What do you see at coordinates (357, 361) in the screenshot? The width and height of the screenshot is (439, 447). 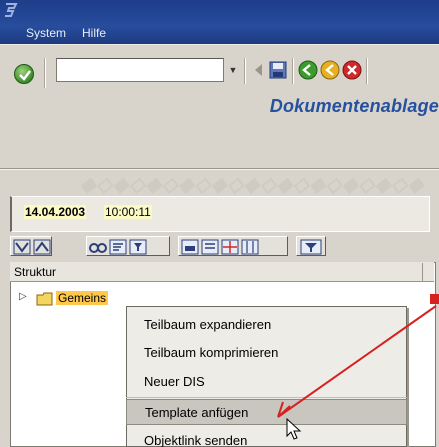 I see `annotation-arrow` at bounding box center [357, 361].